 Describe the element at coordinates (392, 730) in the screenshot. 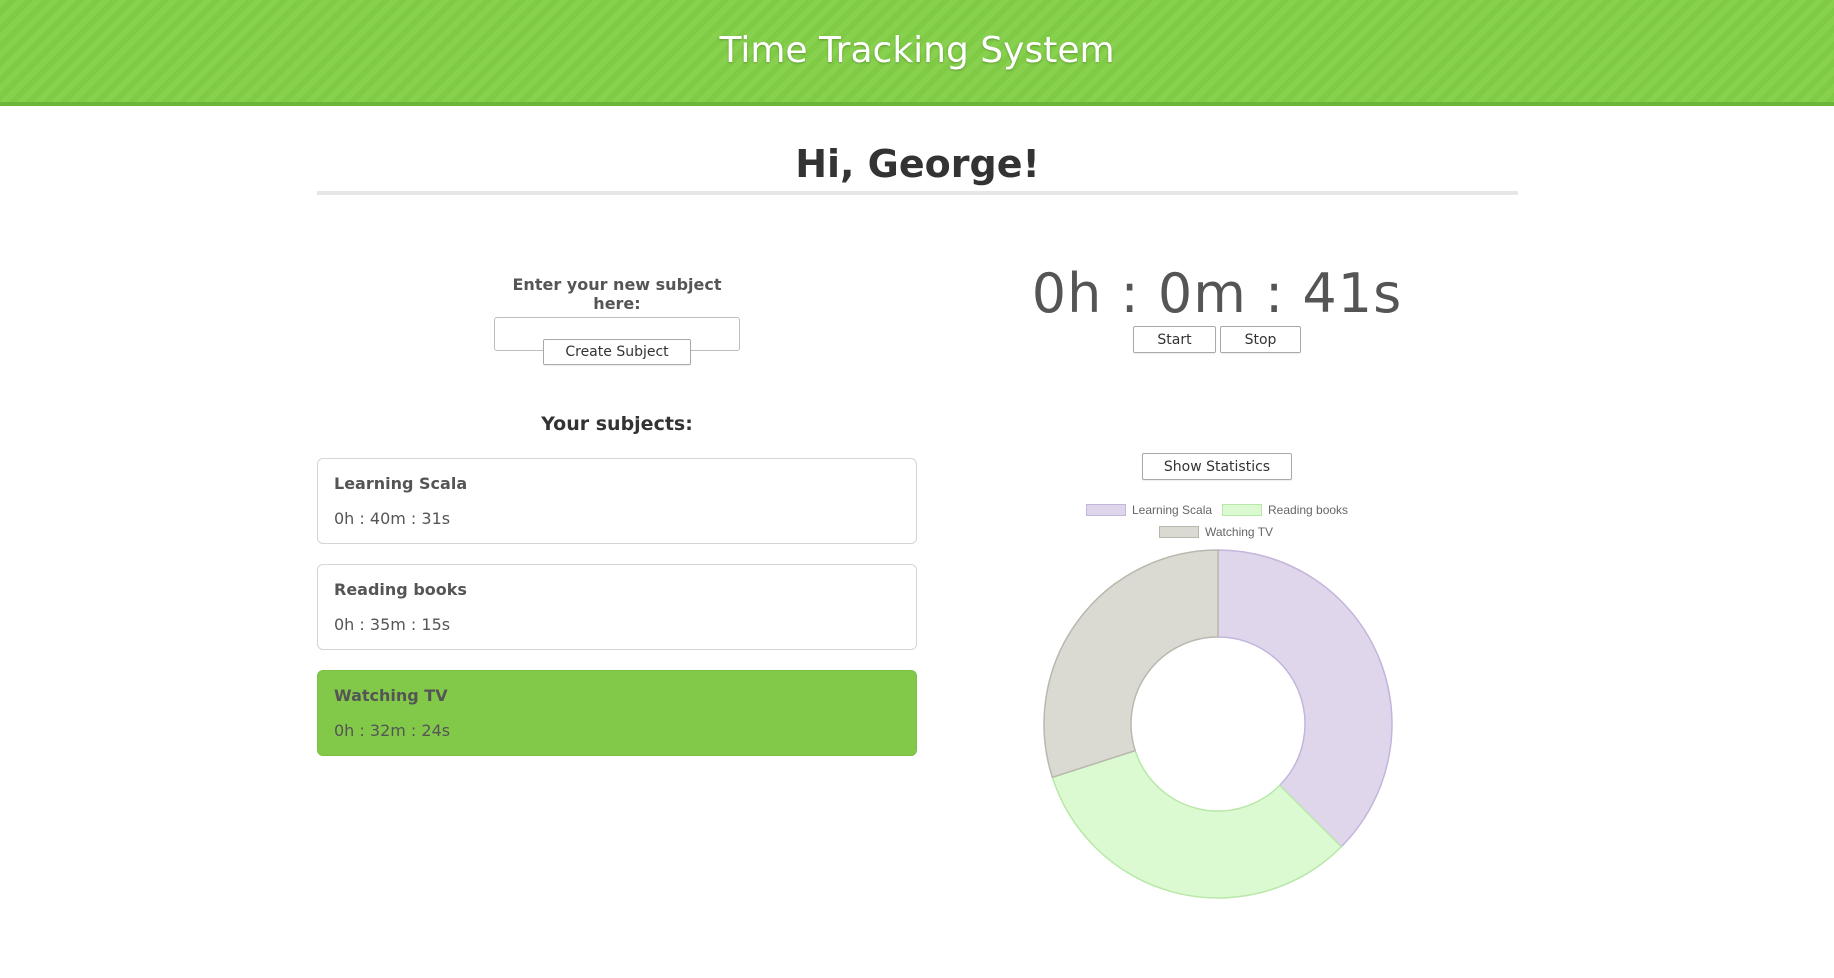

I see `subject-time: 0h : 32m : 24s` at that location.